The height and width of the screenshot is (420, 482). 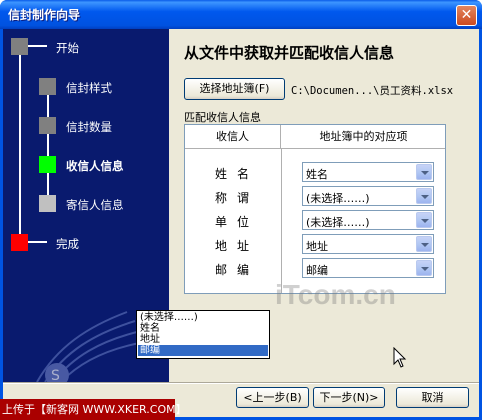 I want to click on mouse-pointer-icon, so click(x=400, y=357).